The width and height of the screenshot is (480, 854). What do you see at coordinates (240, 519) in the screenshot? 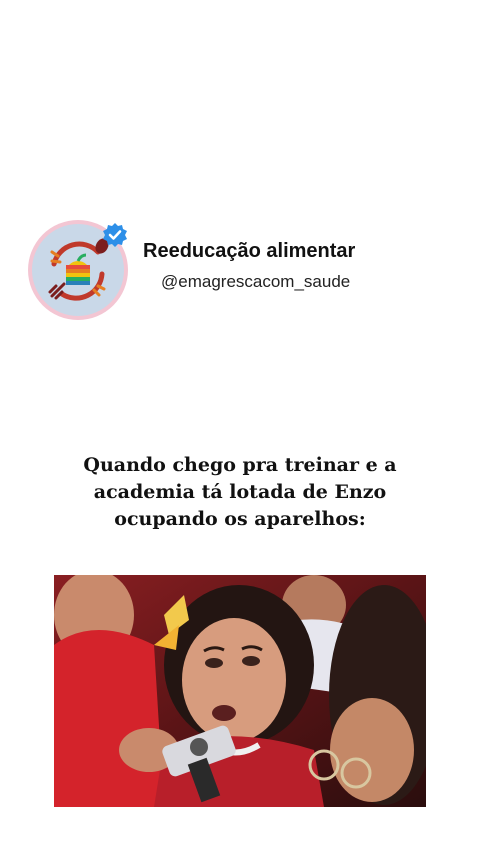
I see `caption-line: ocupando os aparelhos:` at bounding box center [240, 519].